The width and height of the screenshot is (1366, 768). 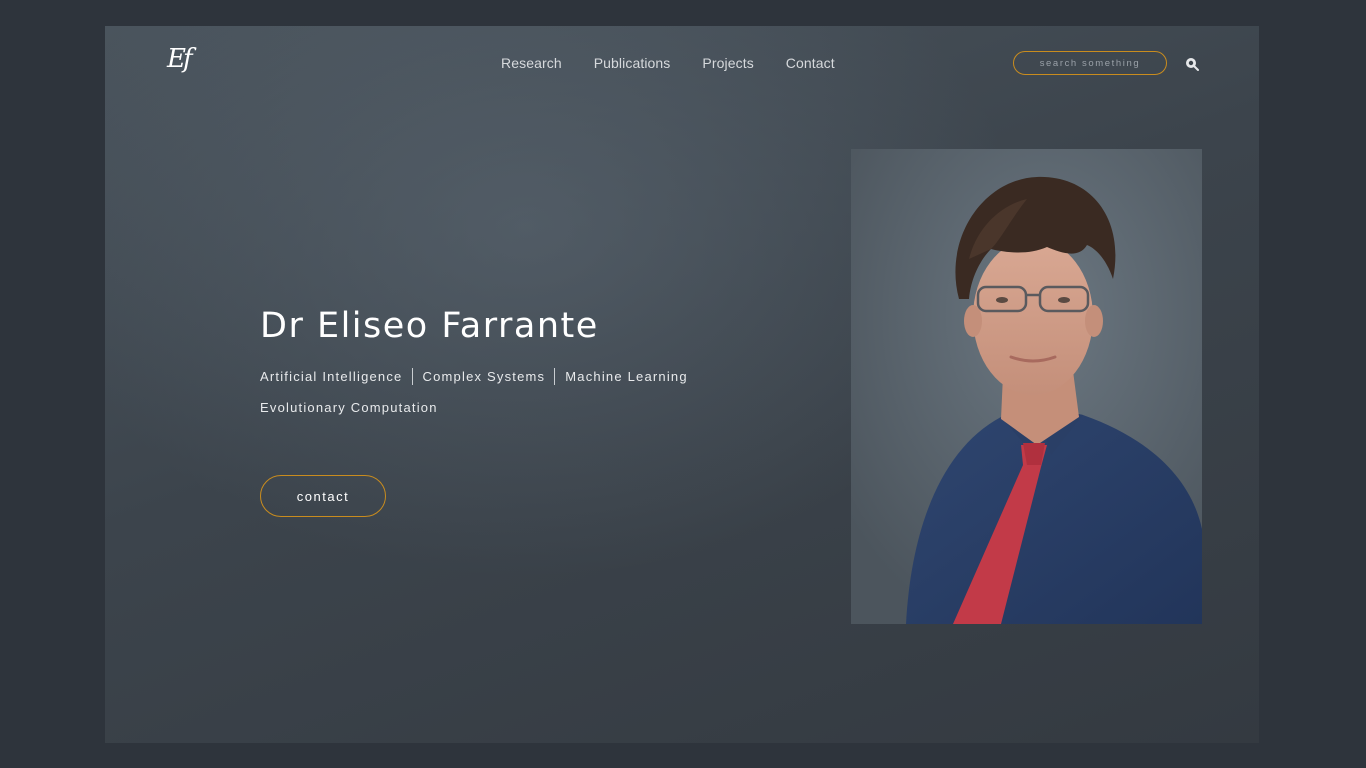 I want to click on contact-button: contact, so click(x=323, y=496).